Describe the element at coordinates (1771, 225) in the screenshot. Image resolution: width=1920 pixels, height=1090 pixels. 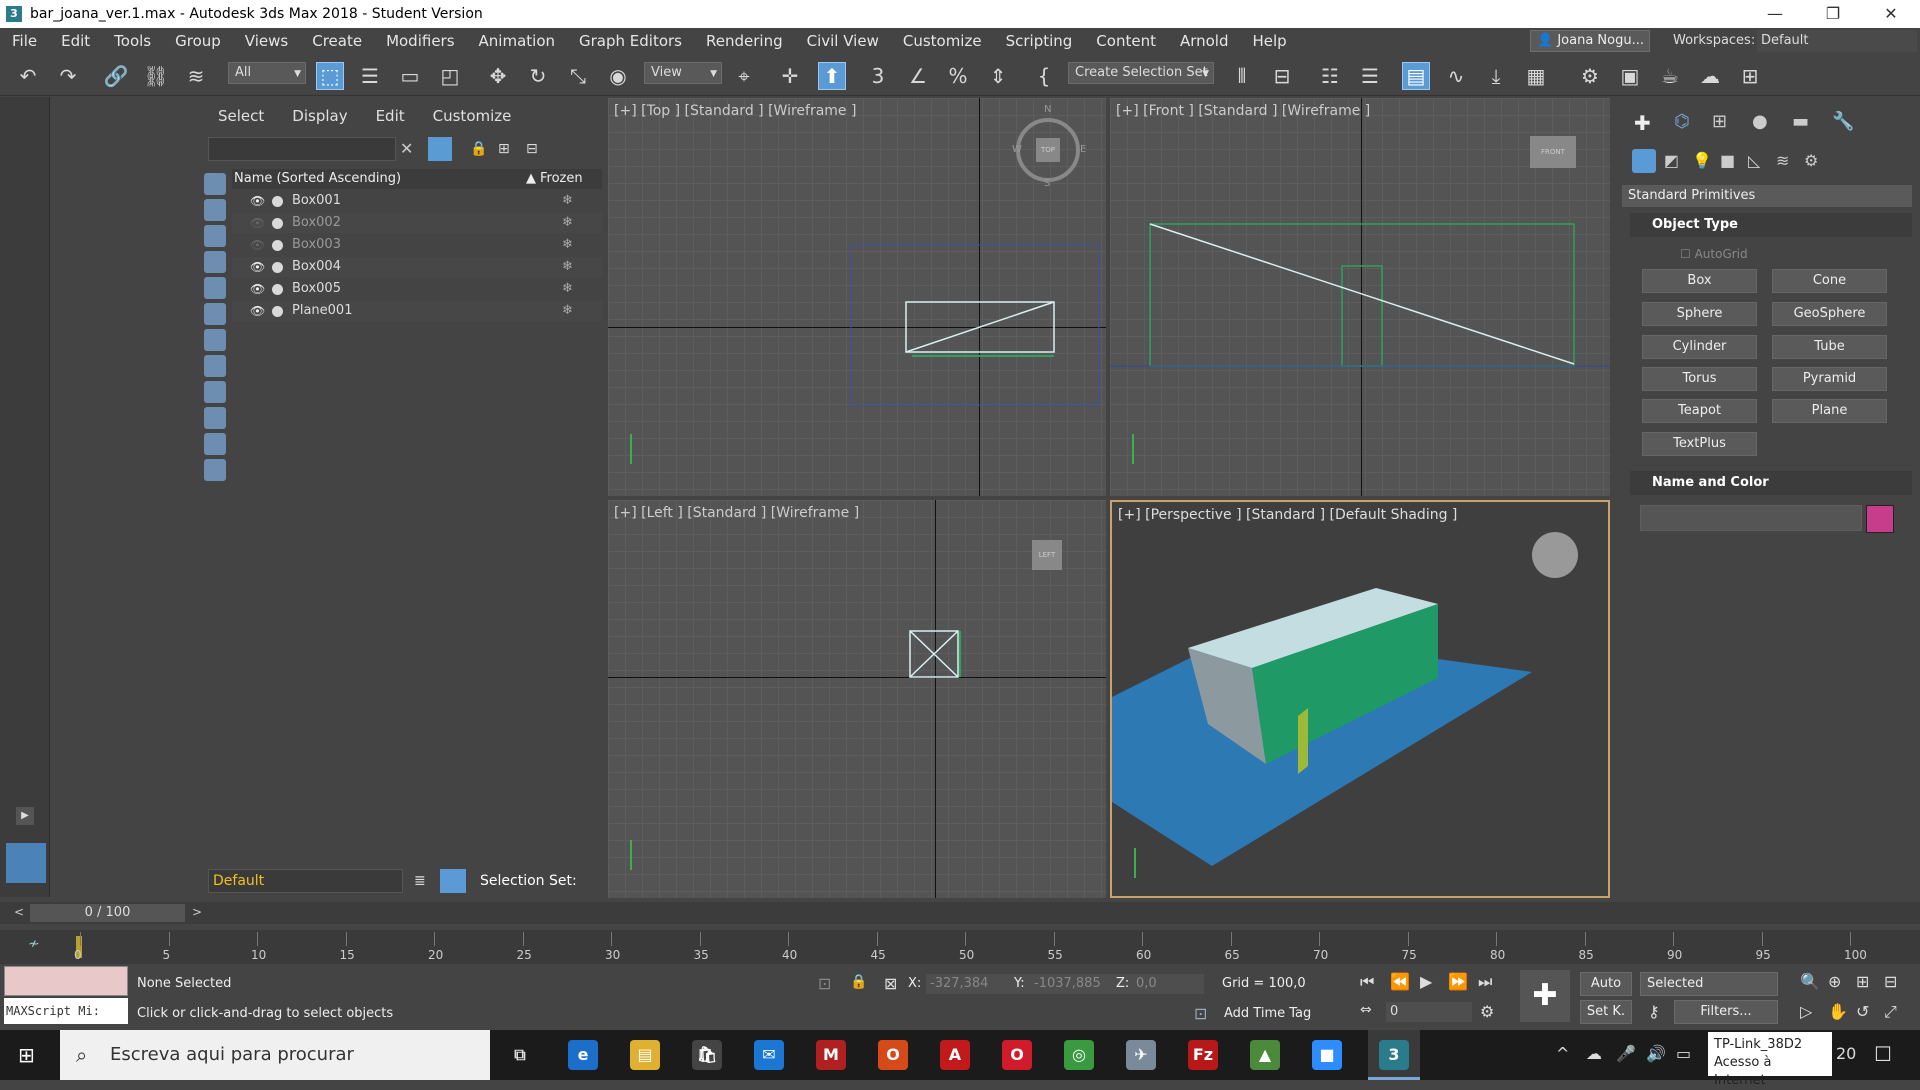
I see `object-type-rollout: Object Type` at that location.